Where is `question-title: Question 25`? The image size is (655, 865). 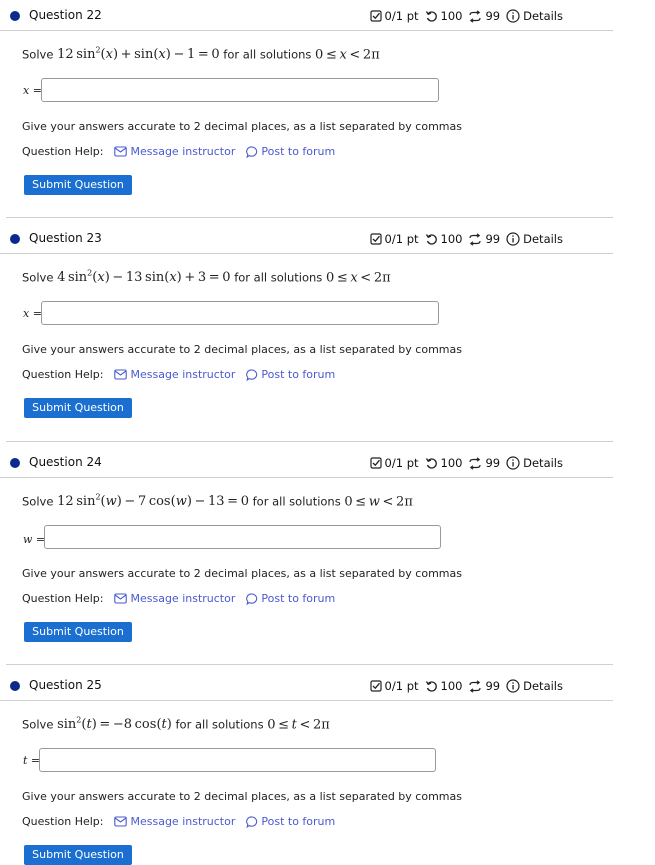
question-title: Question 25 is located at coordinates (65, 685).